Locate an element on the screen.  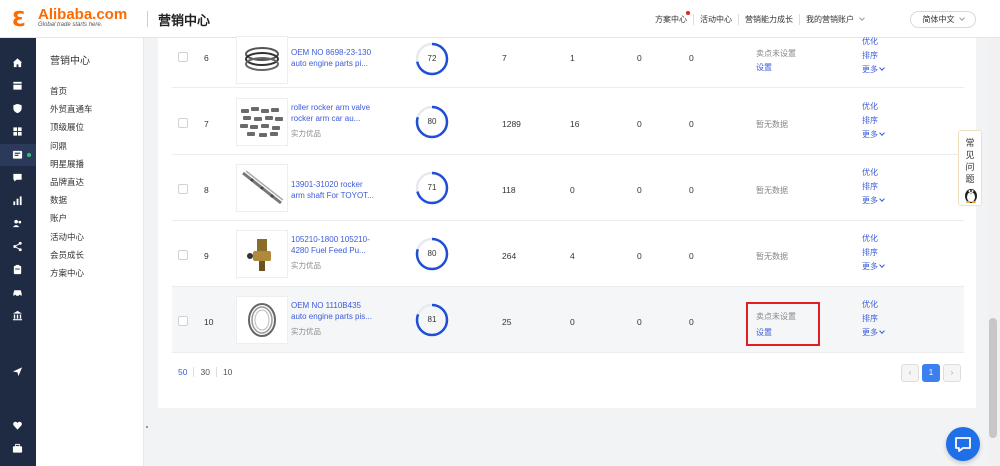
page-size-option: 30 is located at coordinates (204, 372).